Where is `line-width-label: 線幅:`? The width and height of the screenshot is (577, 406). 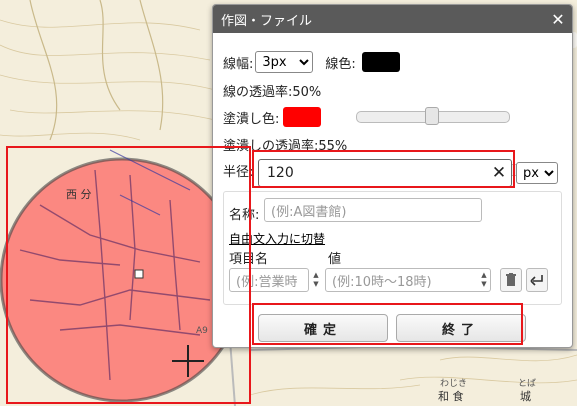
line-width-label: 線幅: is located at coordinates (238, 64).